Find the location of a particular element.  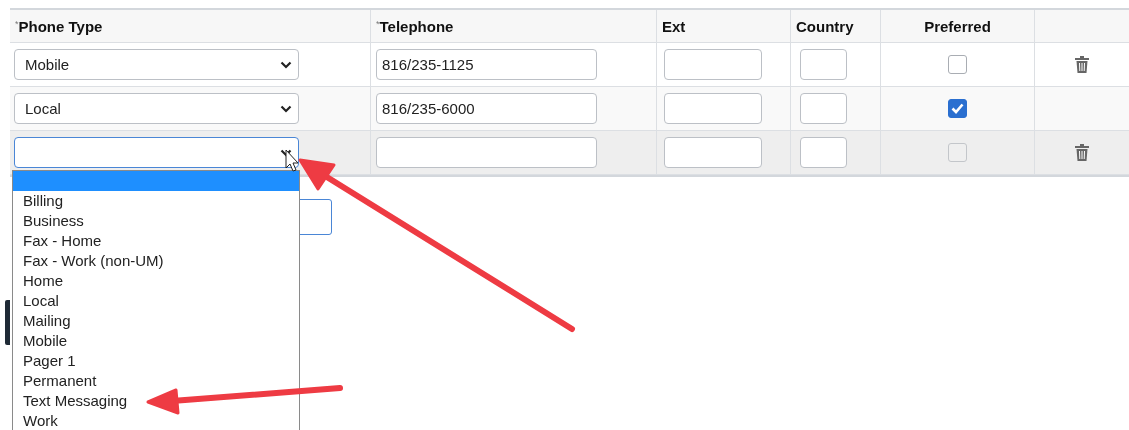

dropdown-option: Local is located at coordinates (156, 301).